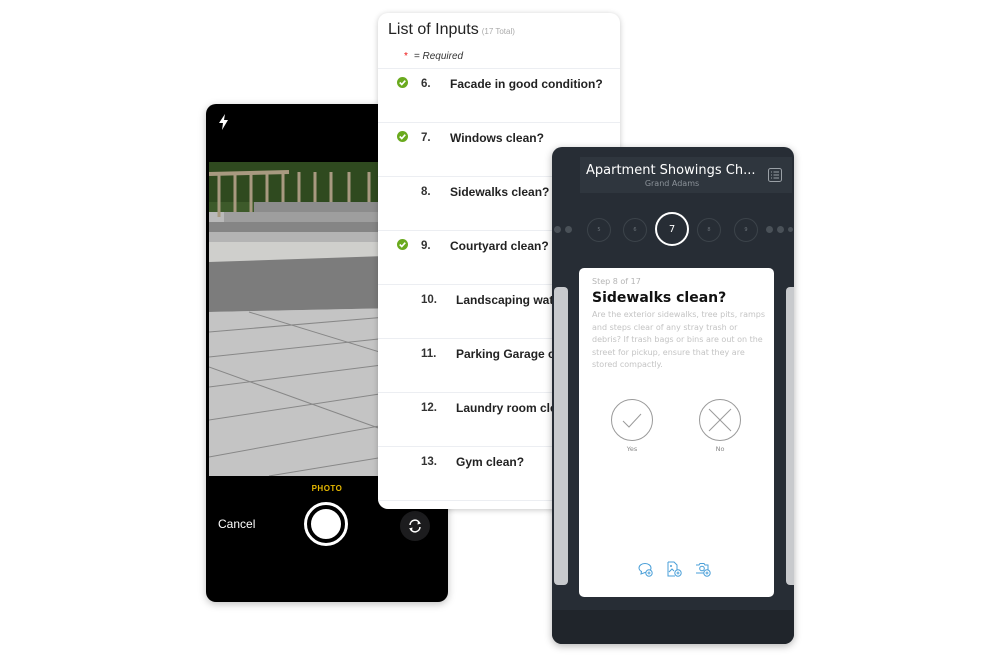  What do you see at coordinates (224, 122) in the screenshot?
I see `flash-icon` at bounding box center [224, 122].